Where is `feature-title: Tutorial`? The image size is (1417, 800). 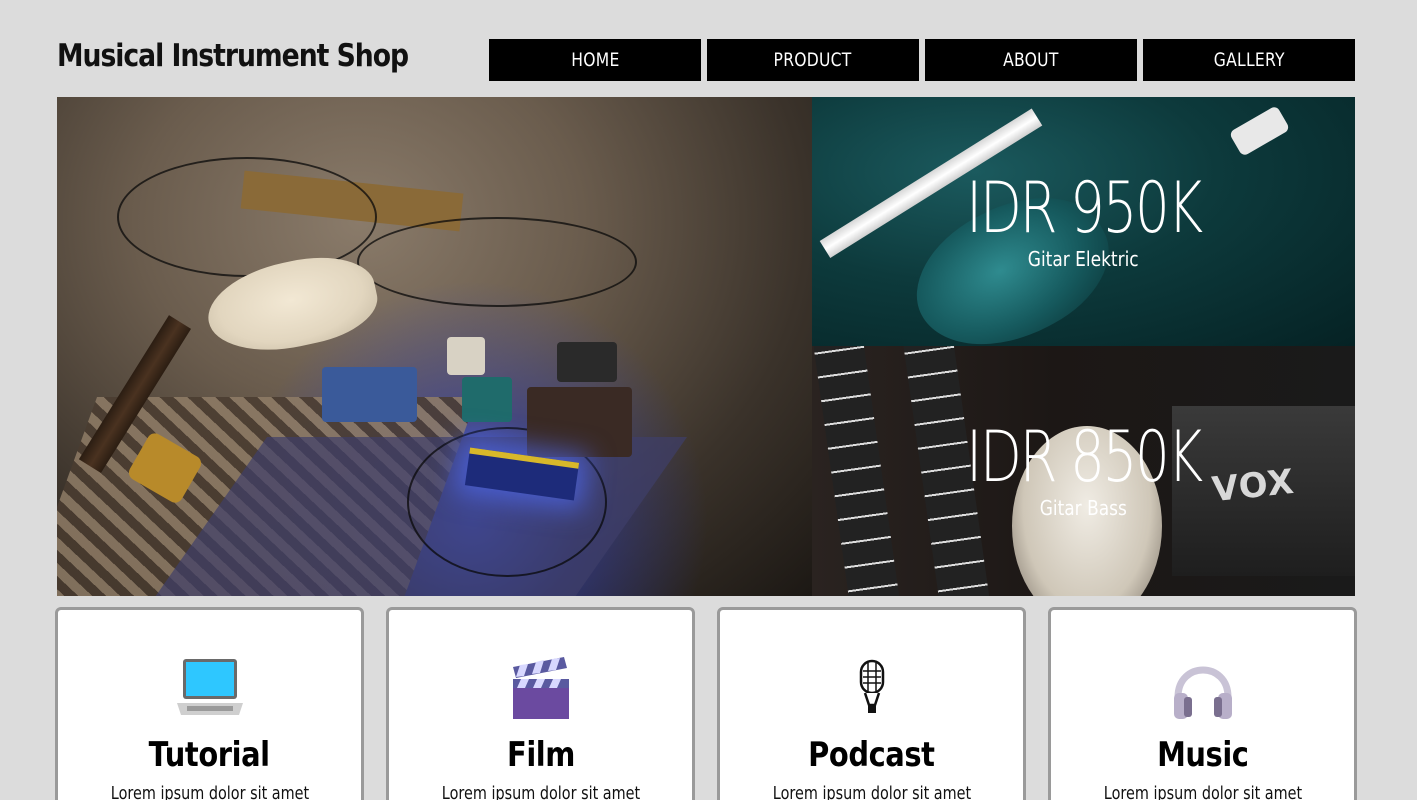
feature-title: Tutorial is located at coordinates (209, 755).